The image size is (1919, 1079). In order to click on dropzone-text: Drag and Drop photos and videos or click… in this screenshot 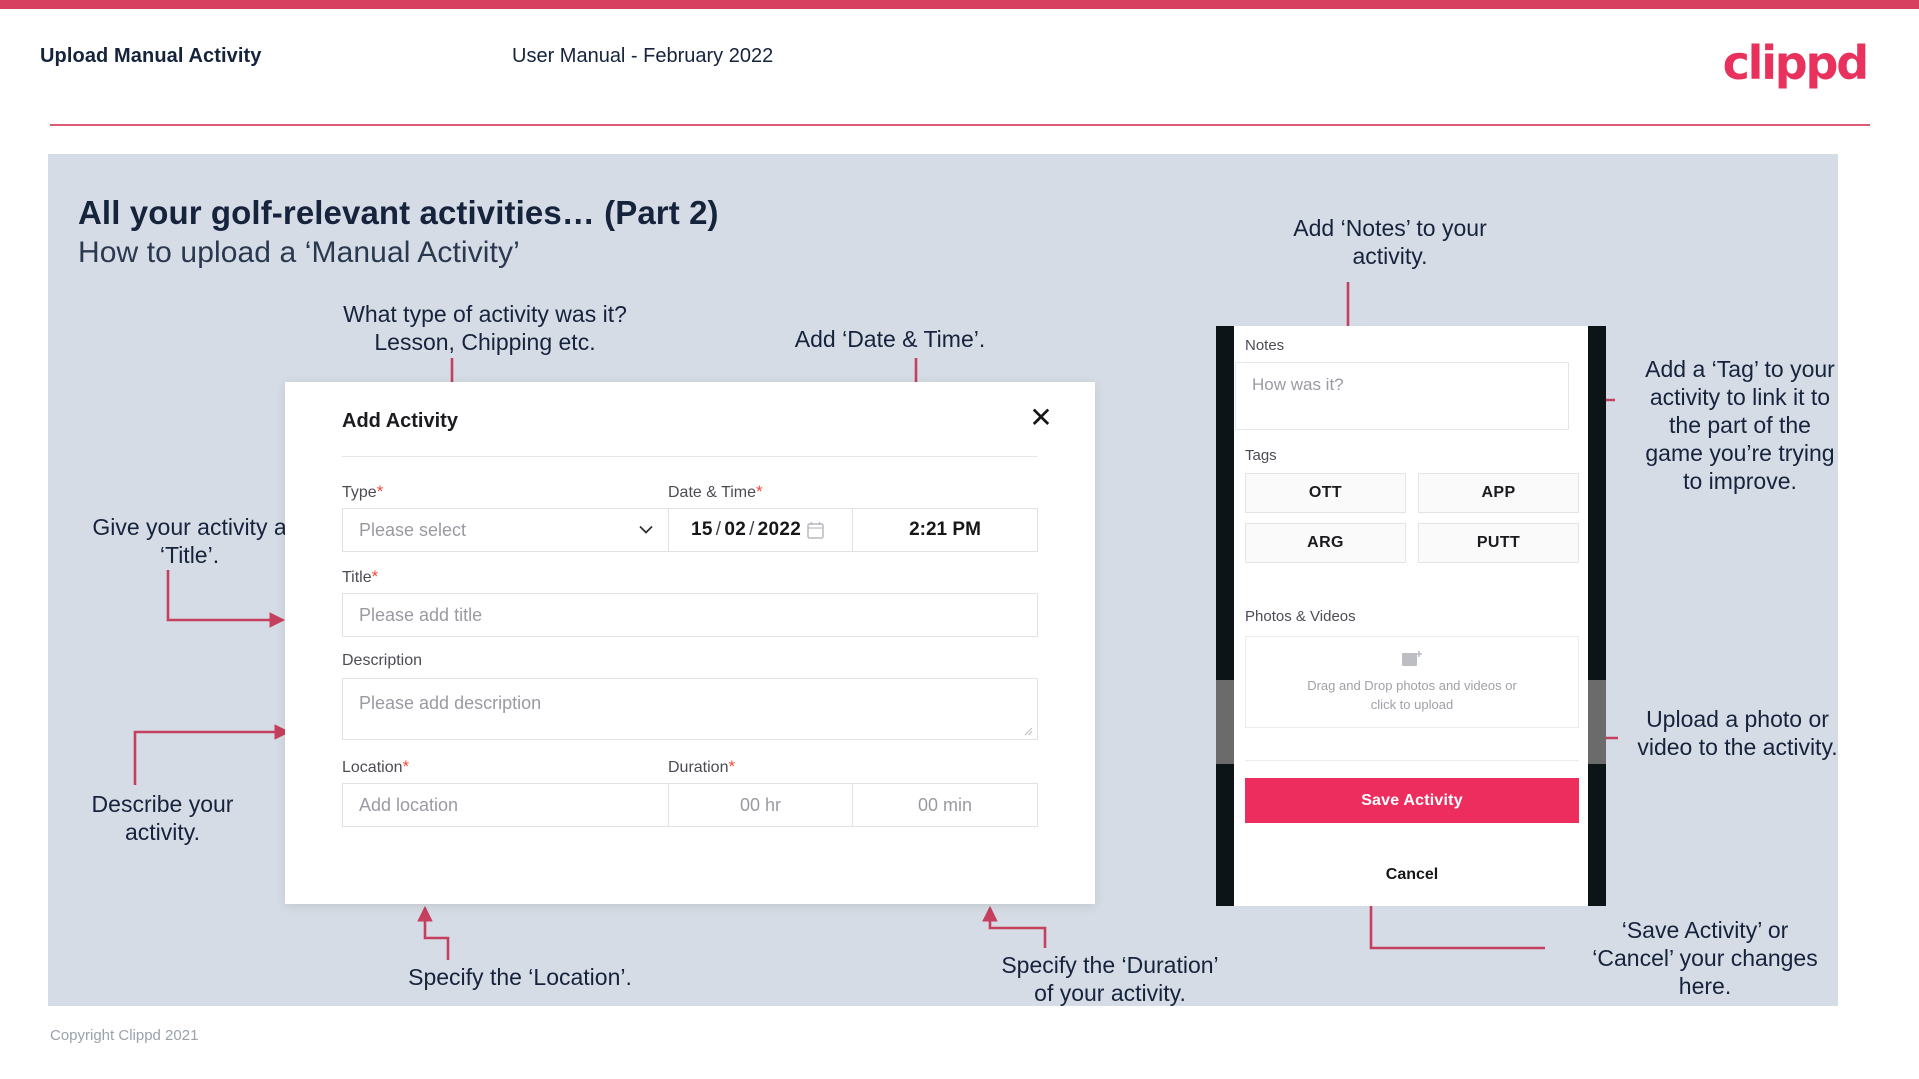, I will do `click(1412, 695)`.